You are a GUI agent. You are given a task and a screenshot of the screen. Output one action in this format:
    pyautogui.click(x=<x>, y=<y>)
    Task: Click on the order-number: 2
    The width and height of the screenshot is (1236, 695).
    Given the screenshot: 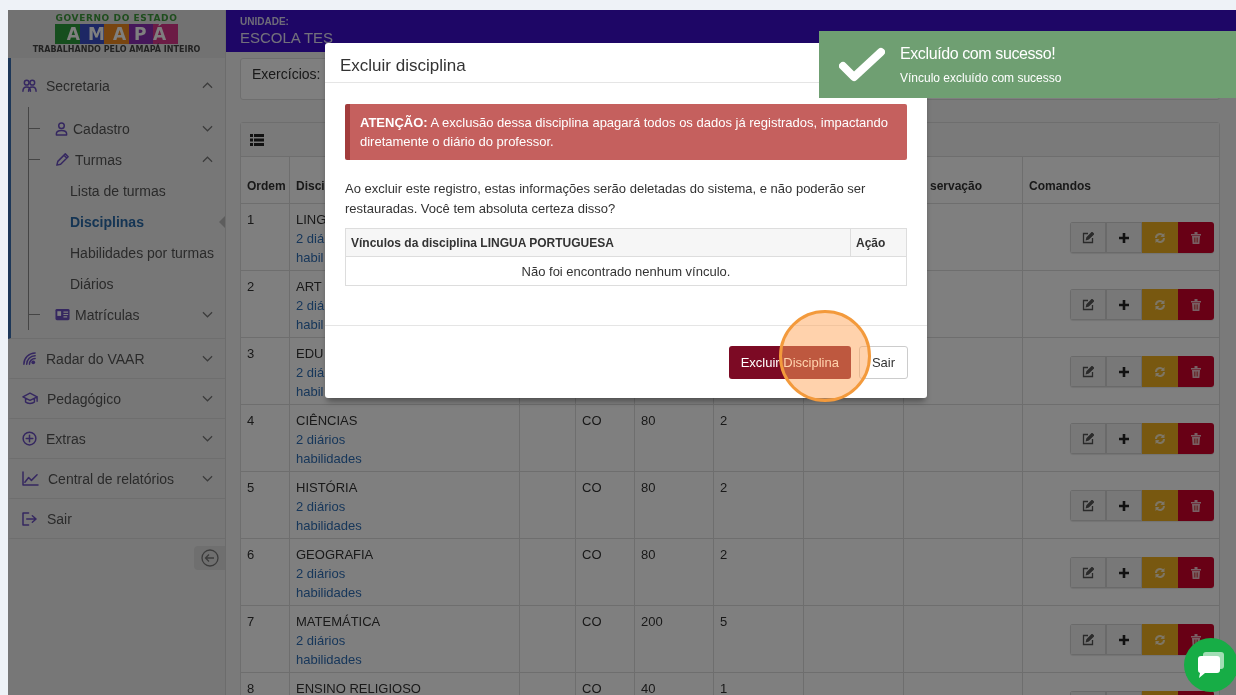 What is the action you would take?
    pyautogui.click(x=251, y=287)
    